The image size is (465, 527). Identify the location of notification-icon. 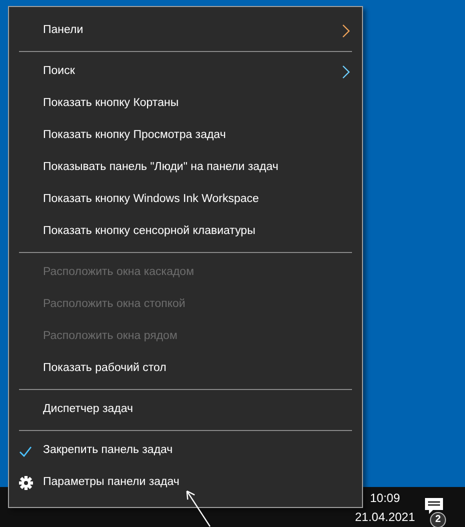
(434, 506).